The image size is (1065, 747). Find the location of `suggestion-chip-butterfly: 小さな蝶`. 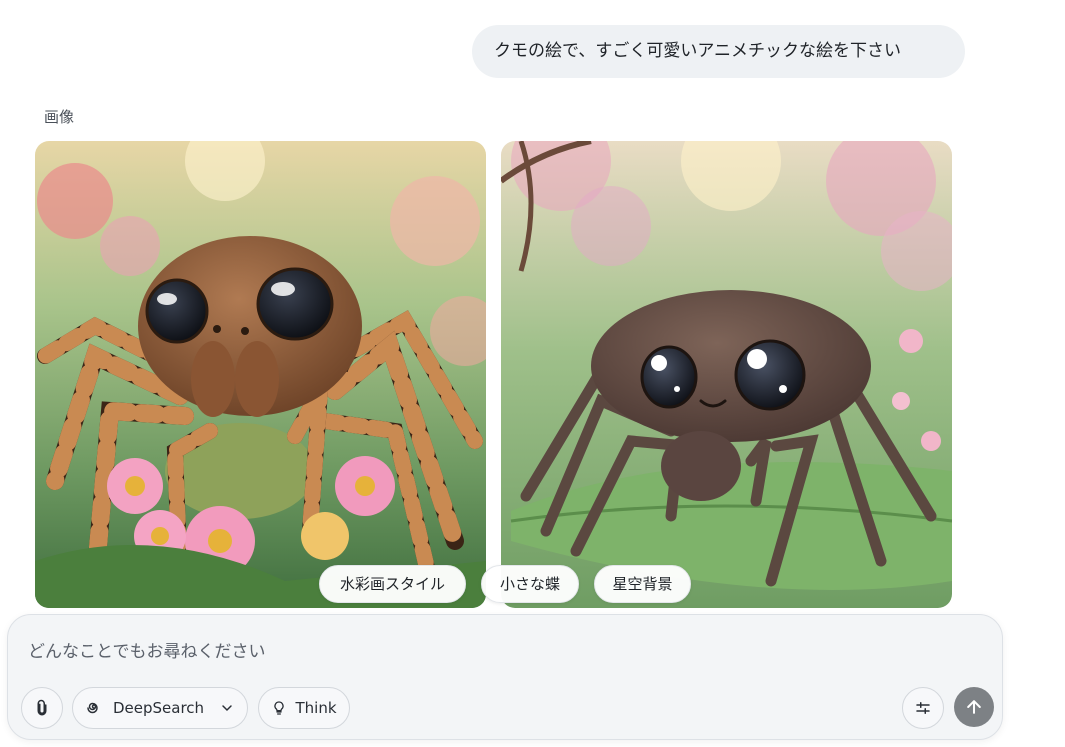

suggestion-chip-butterfly: 小さな蝶 is located at coordinates (530, 584).